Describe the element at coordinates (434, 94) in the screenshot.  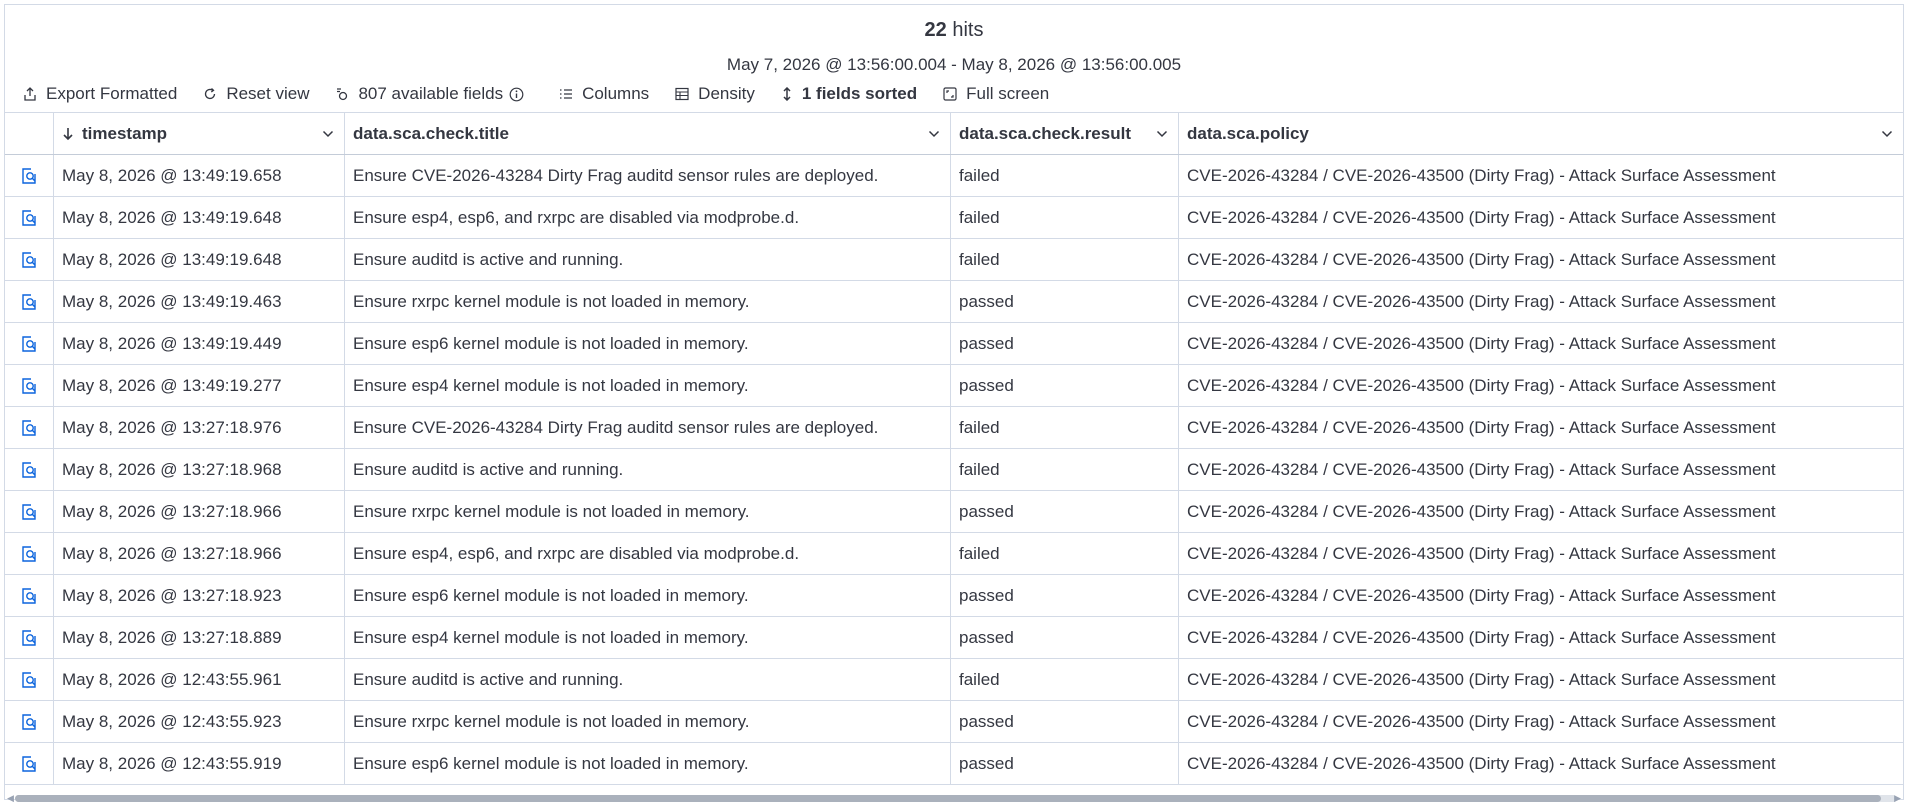
I see `available-fields-button: 807 available fields` at that location.